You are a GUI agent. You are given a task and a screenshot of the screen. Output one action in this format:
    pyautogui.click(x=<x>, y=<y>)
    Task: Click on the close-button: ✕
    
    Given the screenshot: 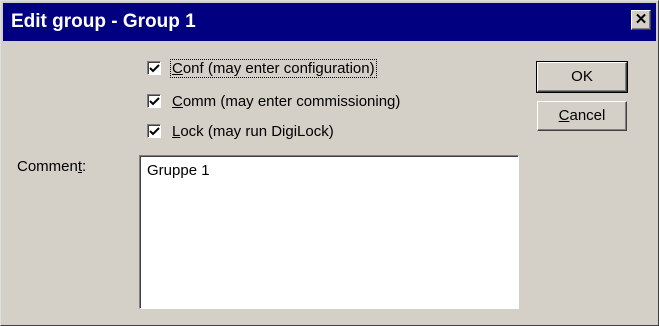 What is the action you would take?
    pyautogui.click(x=641, y=20)
    